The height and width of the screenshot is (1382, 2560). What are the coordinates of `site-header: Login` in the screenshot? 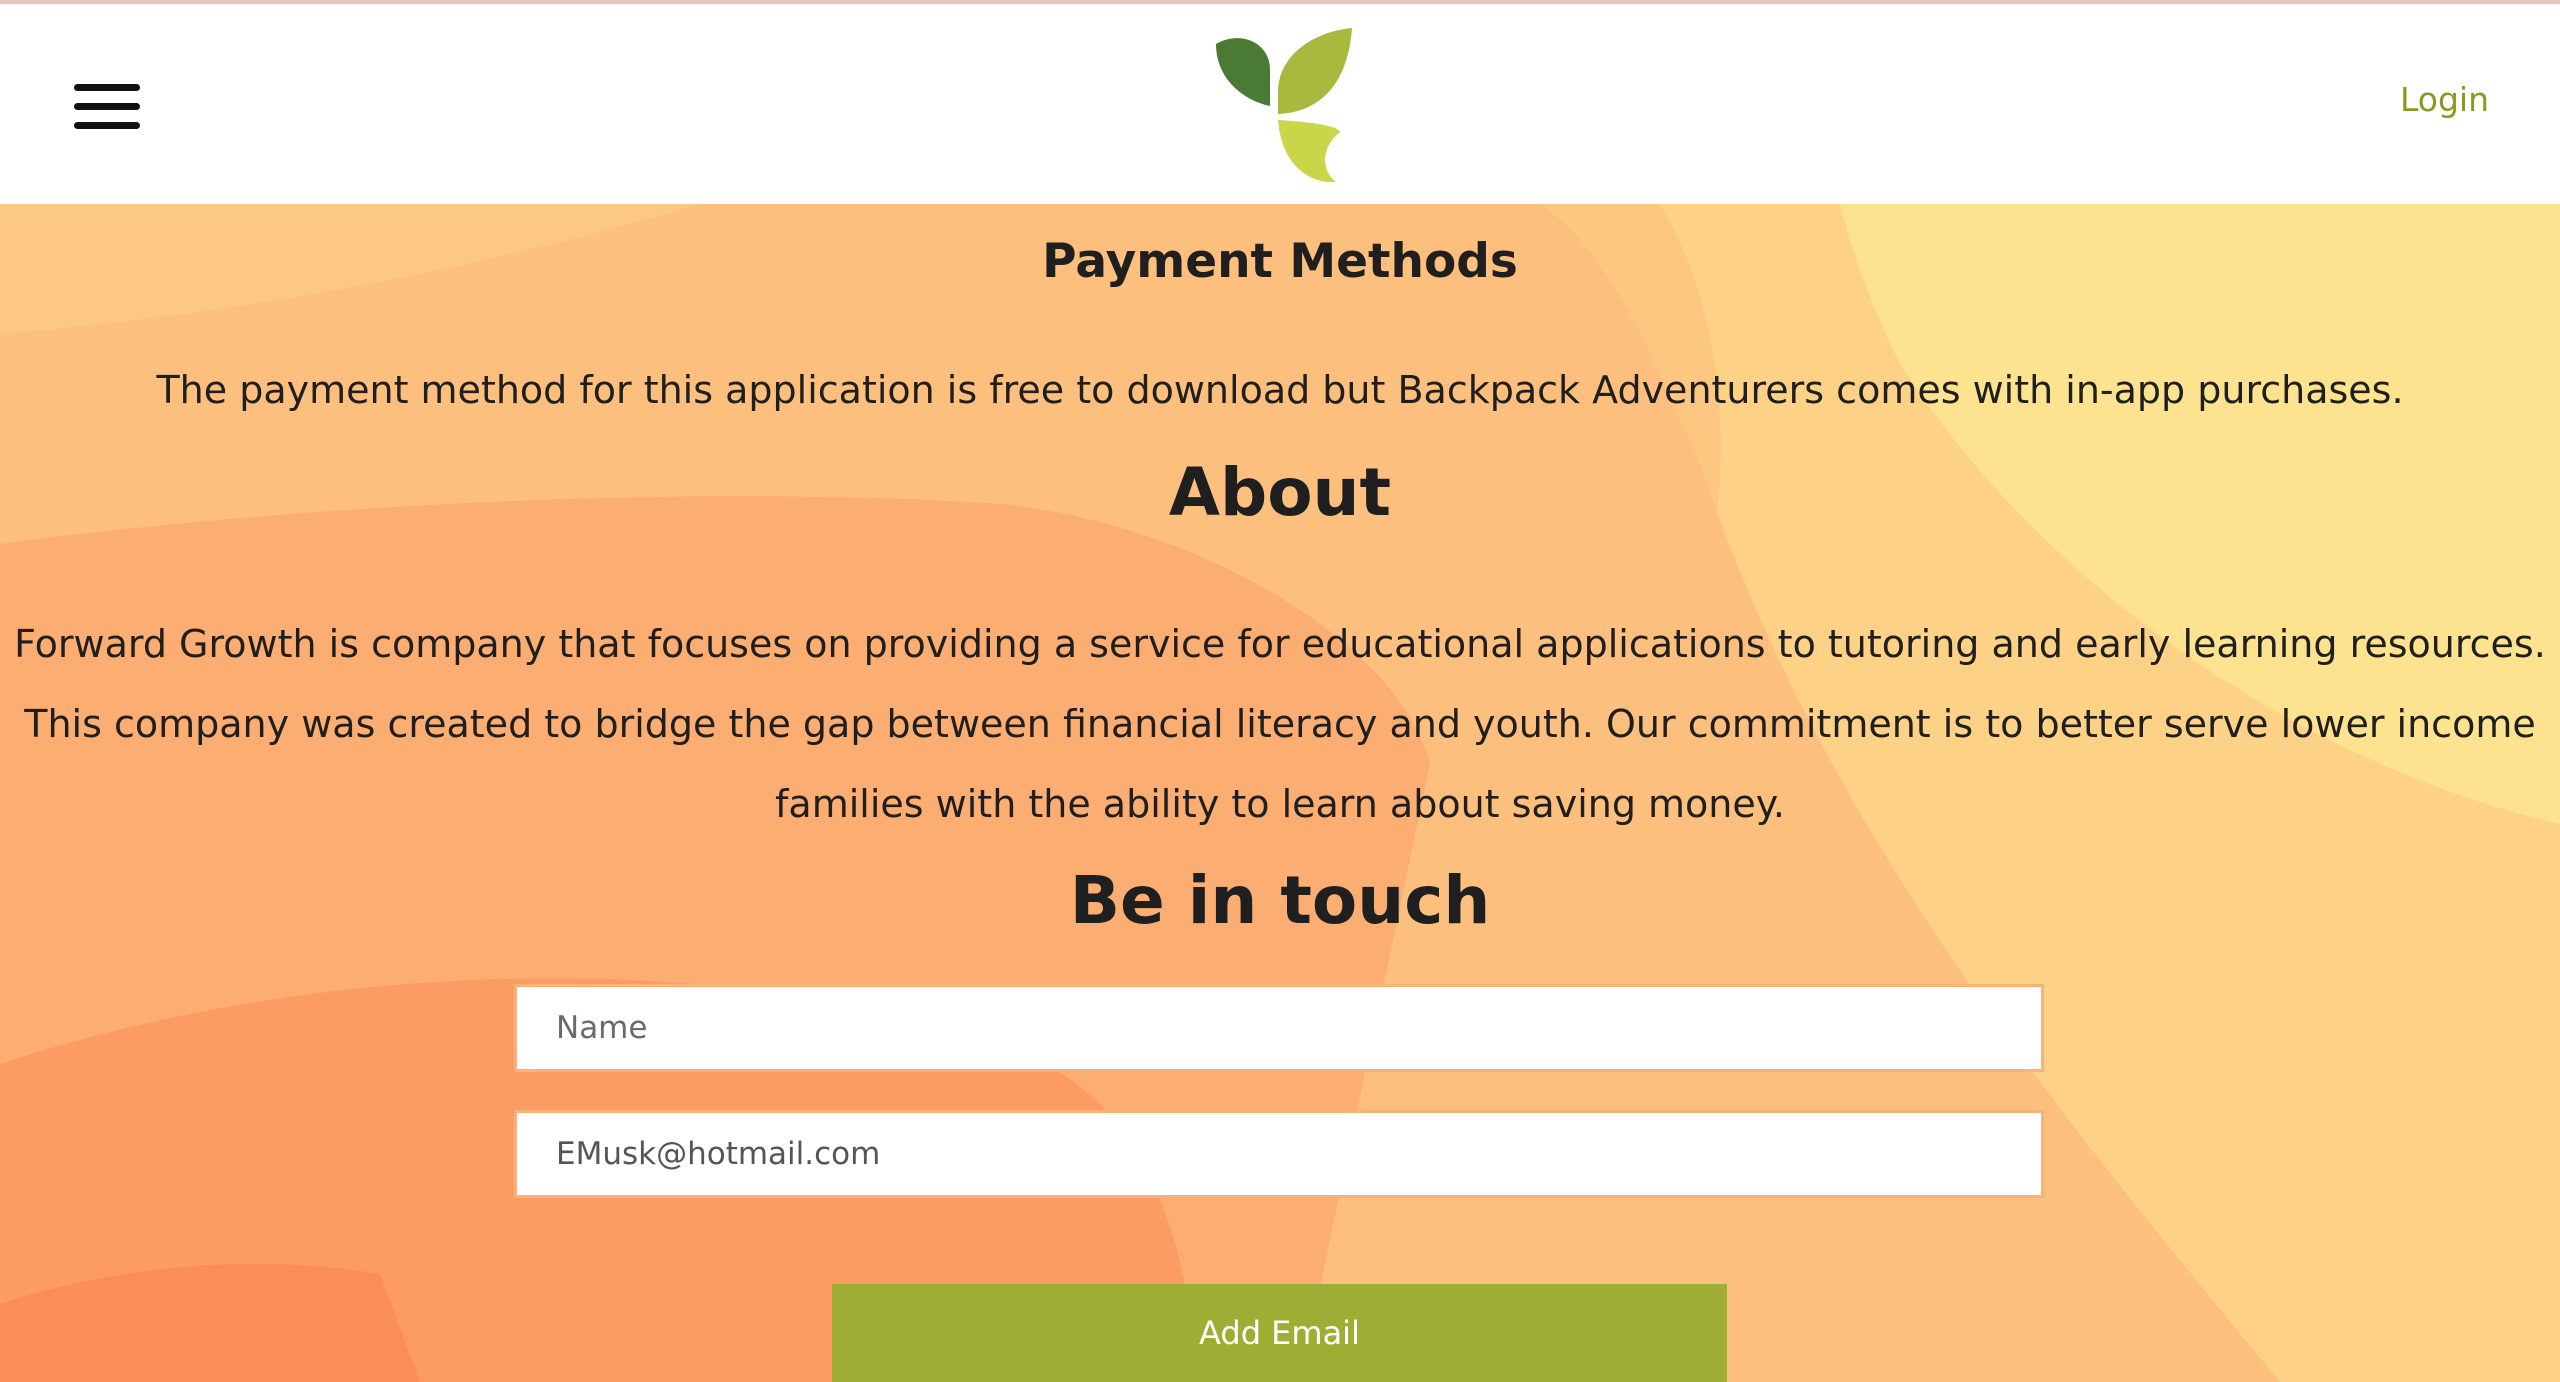 It's located at (1280, 104).